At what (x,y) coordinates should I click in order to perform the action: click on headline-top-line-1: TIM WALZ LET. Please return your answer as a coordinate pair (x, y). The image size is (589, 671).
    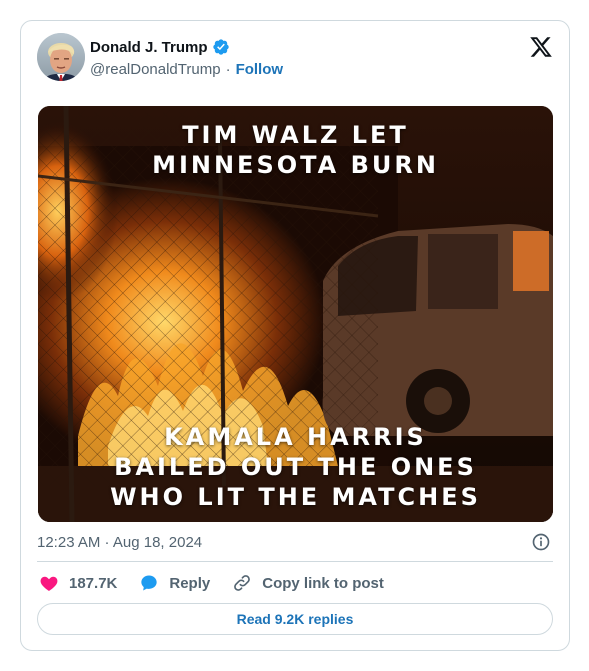
    Looking at the image, I should click on (295, 135).